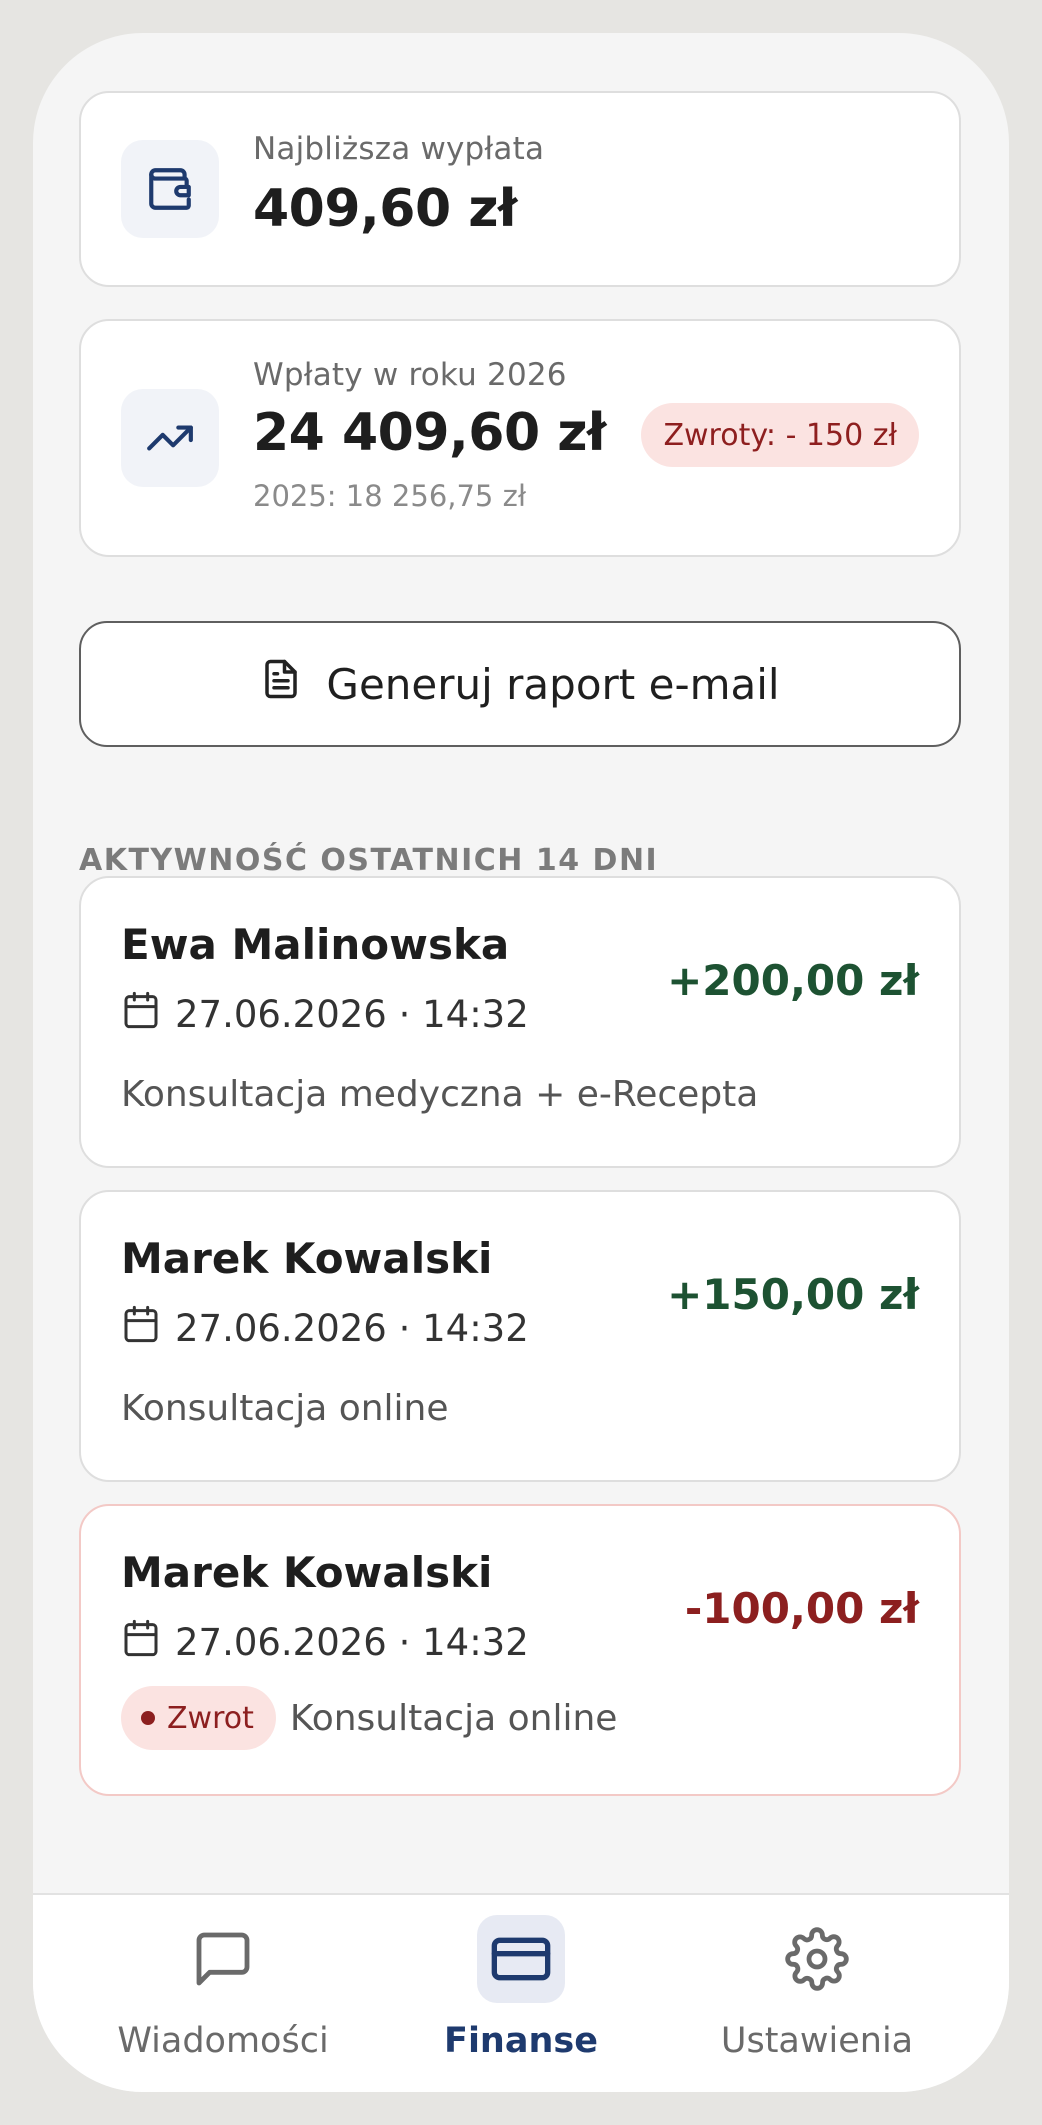 Image resolution: width=1042 pixels, height=2125 pixels. I want to click on tab-settings: Ustawienia, so click(817, 1993).